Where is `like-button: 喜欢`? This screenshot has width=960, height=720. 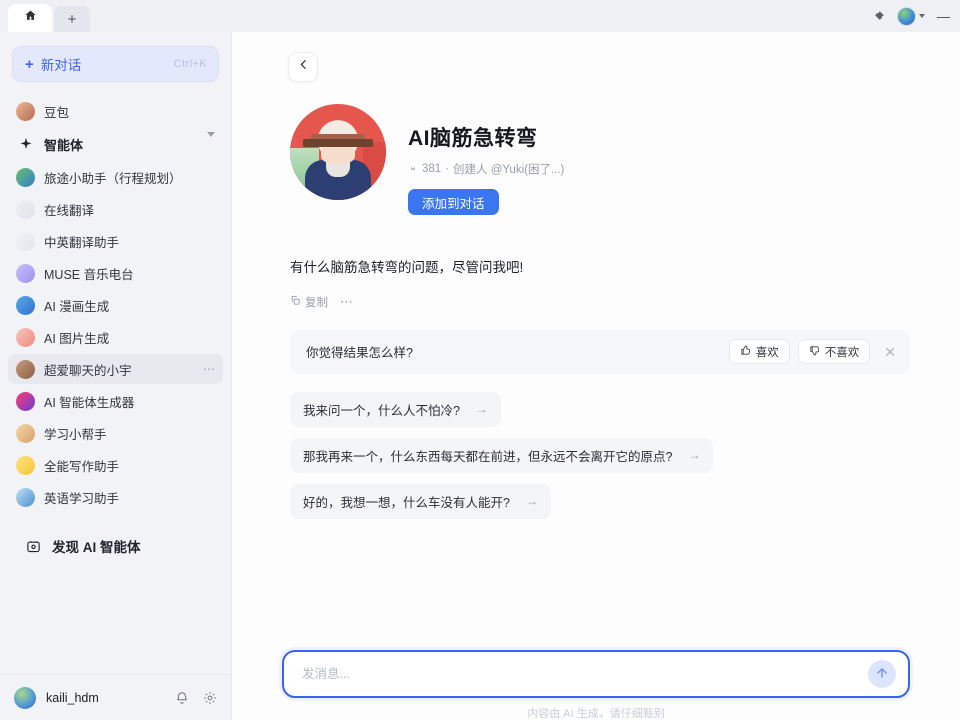 like-button: 喜欢 is located at coordinates (759, 352).